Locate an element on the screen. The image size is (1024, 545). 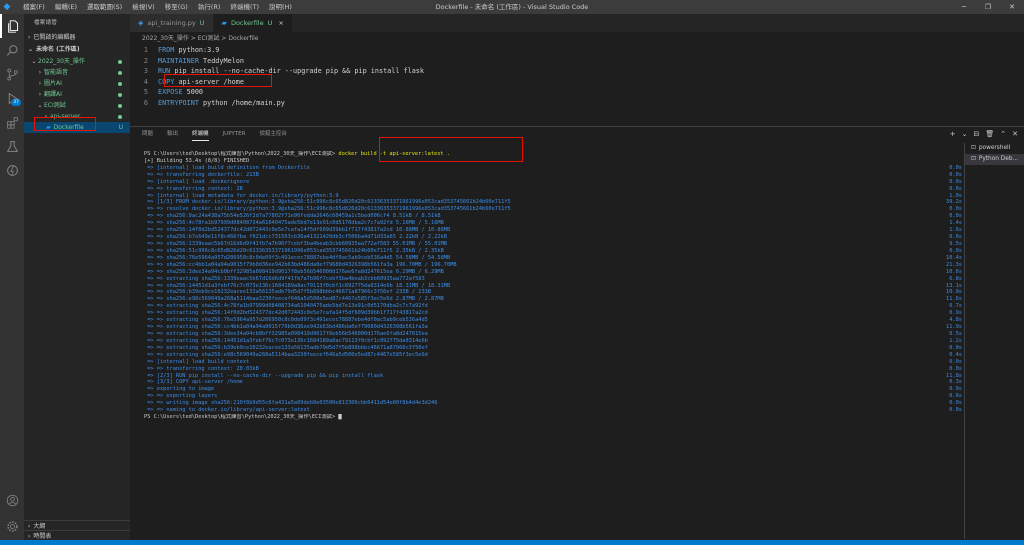
terminal-line-time: 1.4s is located at coordinates (955, 223).